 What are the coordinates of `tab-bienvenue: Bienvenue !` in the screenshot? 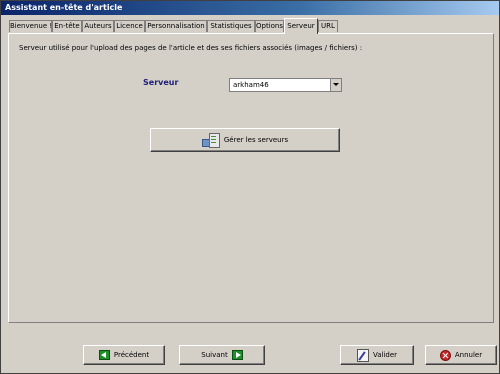 It's located at (30, 26).